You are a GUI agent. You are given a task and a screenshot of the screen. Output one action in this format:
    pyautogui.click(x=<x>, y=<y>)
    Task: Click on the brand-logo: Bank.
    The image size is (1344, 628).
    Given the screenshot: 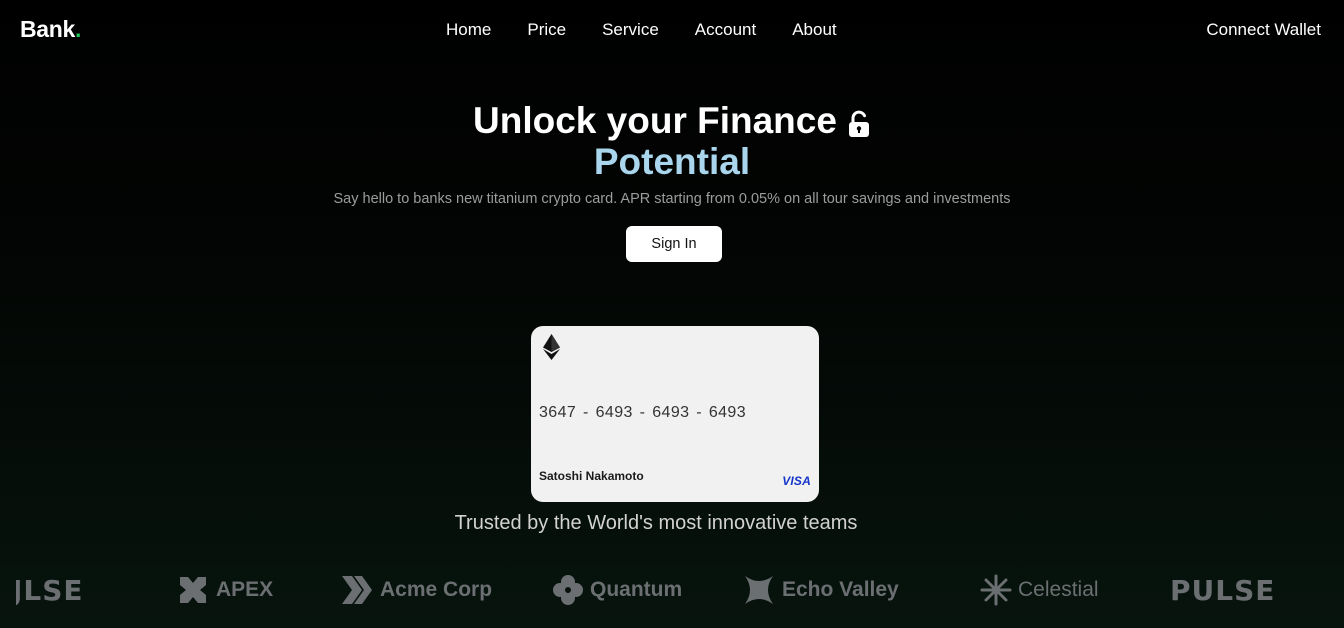 What is the action you would take?
    pyautogui.click(x=50, y=29)
    